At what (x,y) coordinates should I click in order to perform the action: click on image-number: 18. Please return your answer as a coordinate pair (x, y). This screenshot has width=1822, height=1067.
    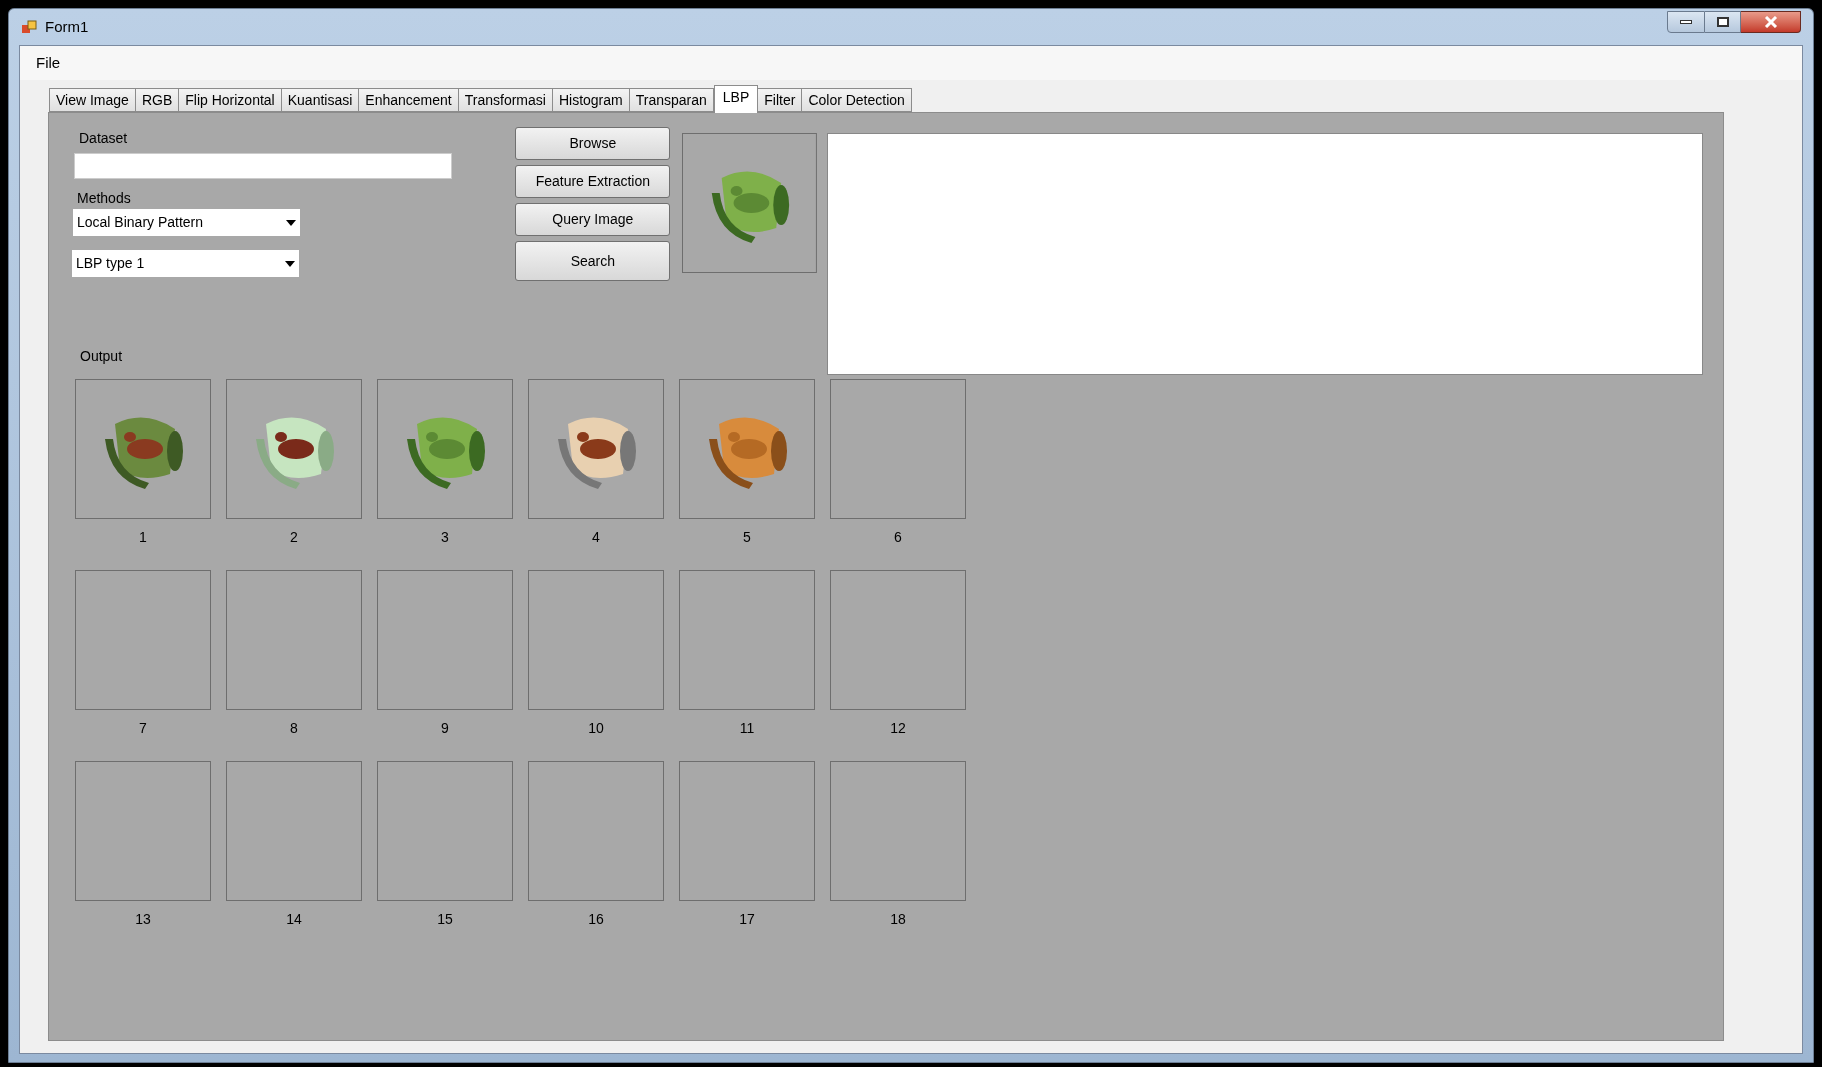
    Looking at the image, I should click on (898, 919).